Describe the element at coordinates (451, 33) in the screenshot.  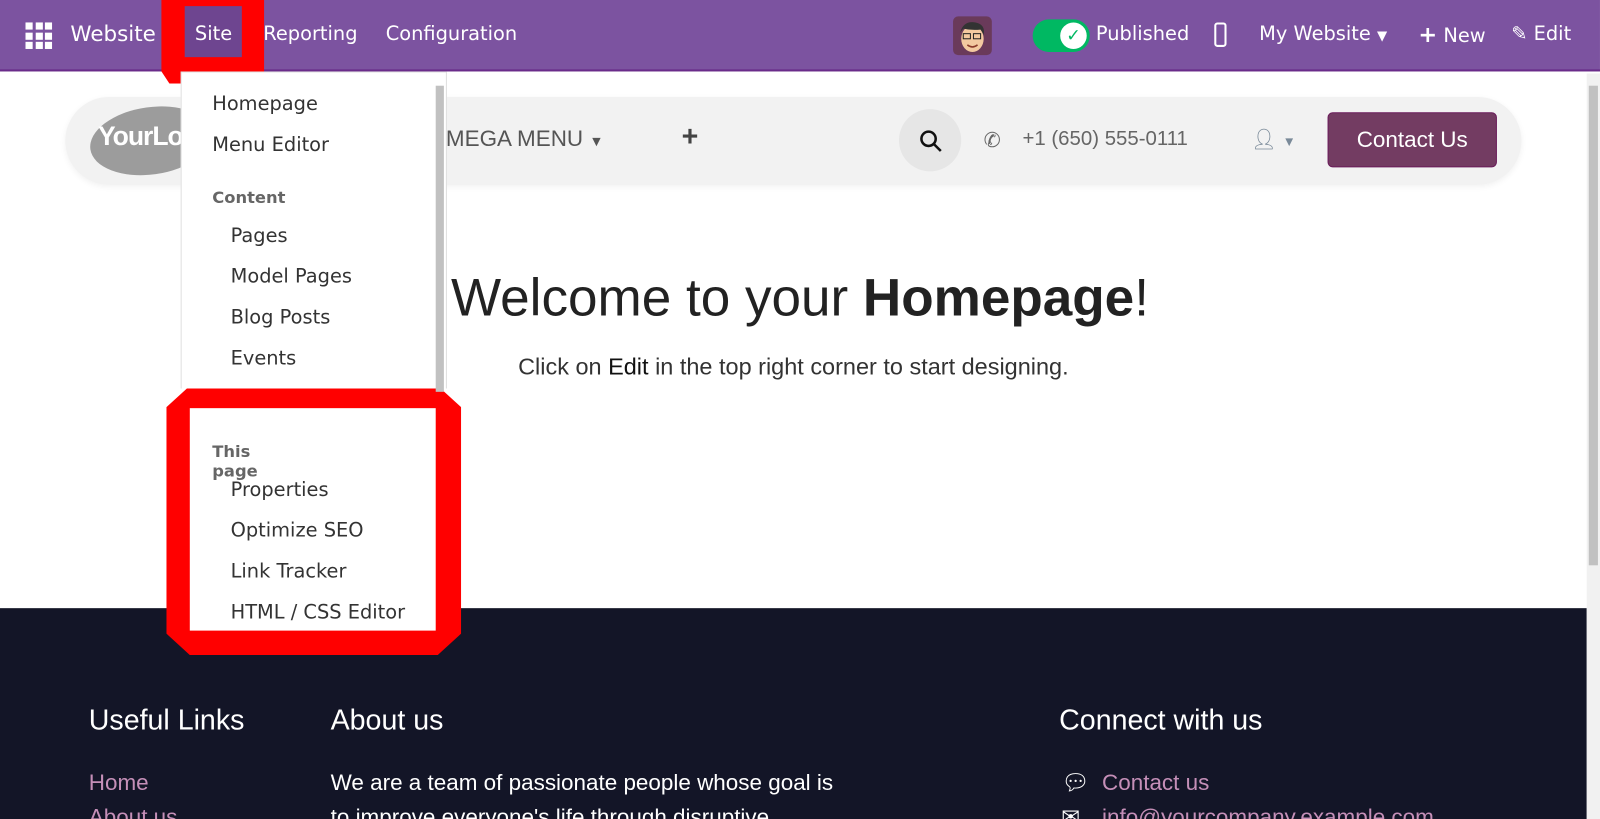
I see `menu-configuration: Configuration` at that location.